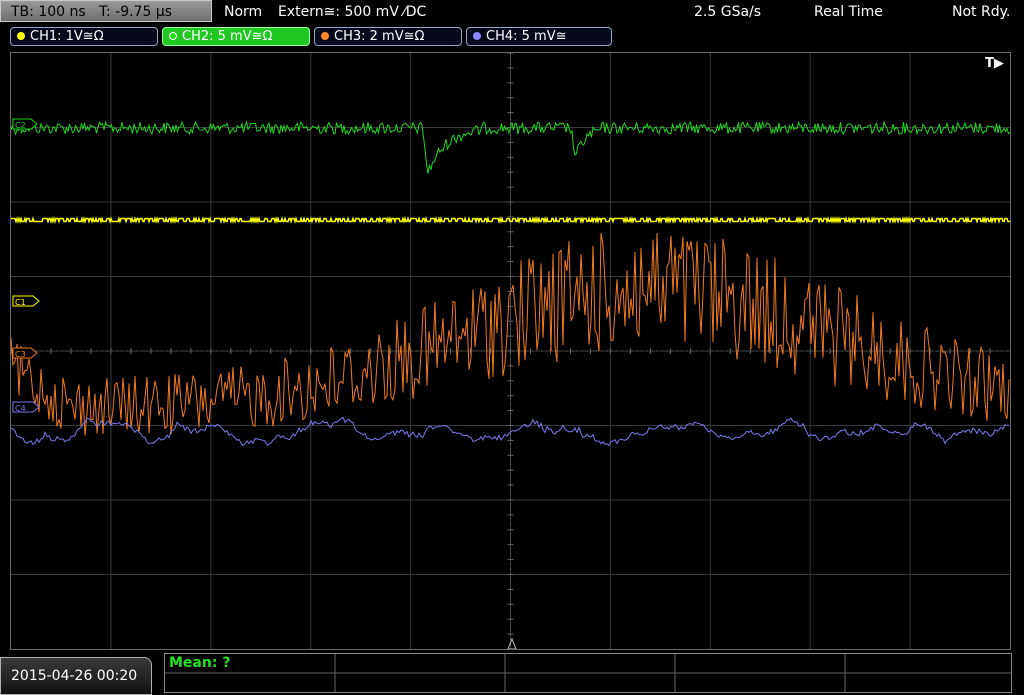 The width and height of the screenshot is (1024, 695). I want to click on channel-1-marker: C1, so click(26, 301).